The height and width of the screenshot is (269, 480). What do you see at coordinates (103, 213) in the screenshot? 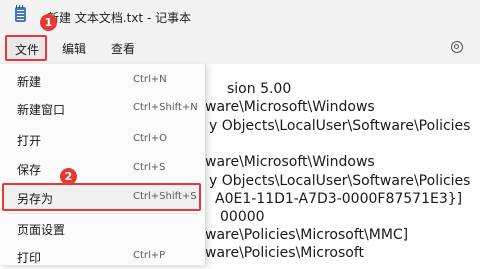
I see `menu-divider` at bounding box center [103, 213].